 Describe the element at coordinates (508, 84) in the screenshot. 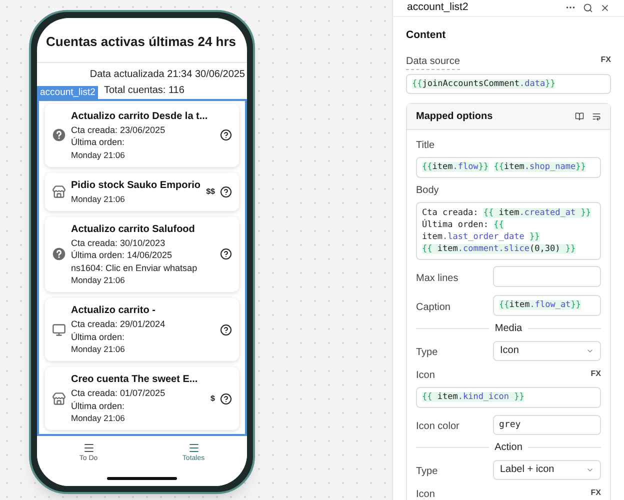

I see `code-field: {{joinAccountsComment.data}}` at that location.